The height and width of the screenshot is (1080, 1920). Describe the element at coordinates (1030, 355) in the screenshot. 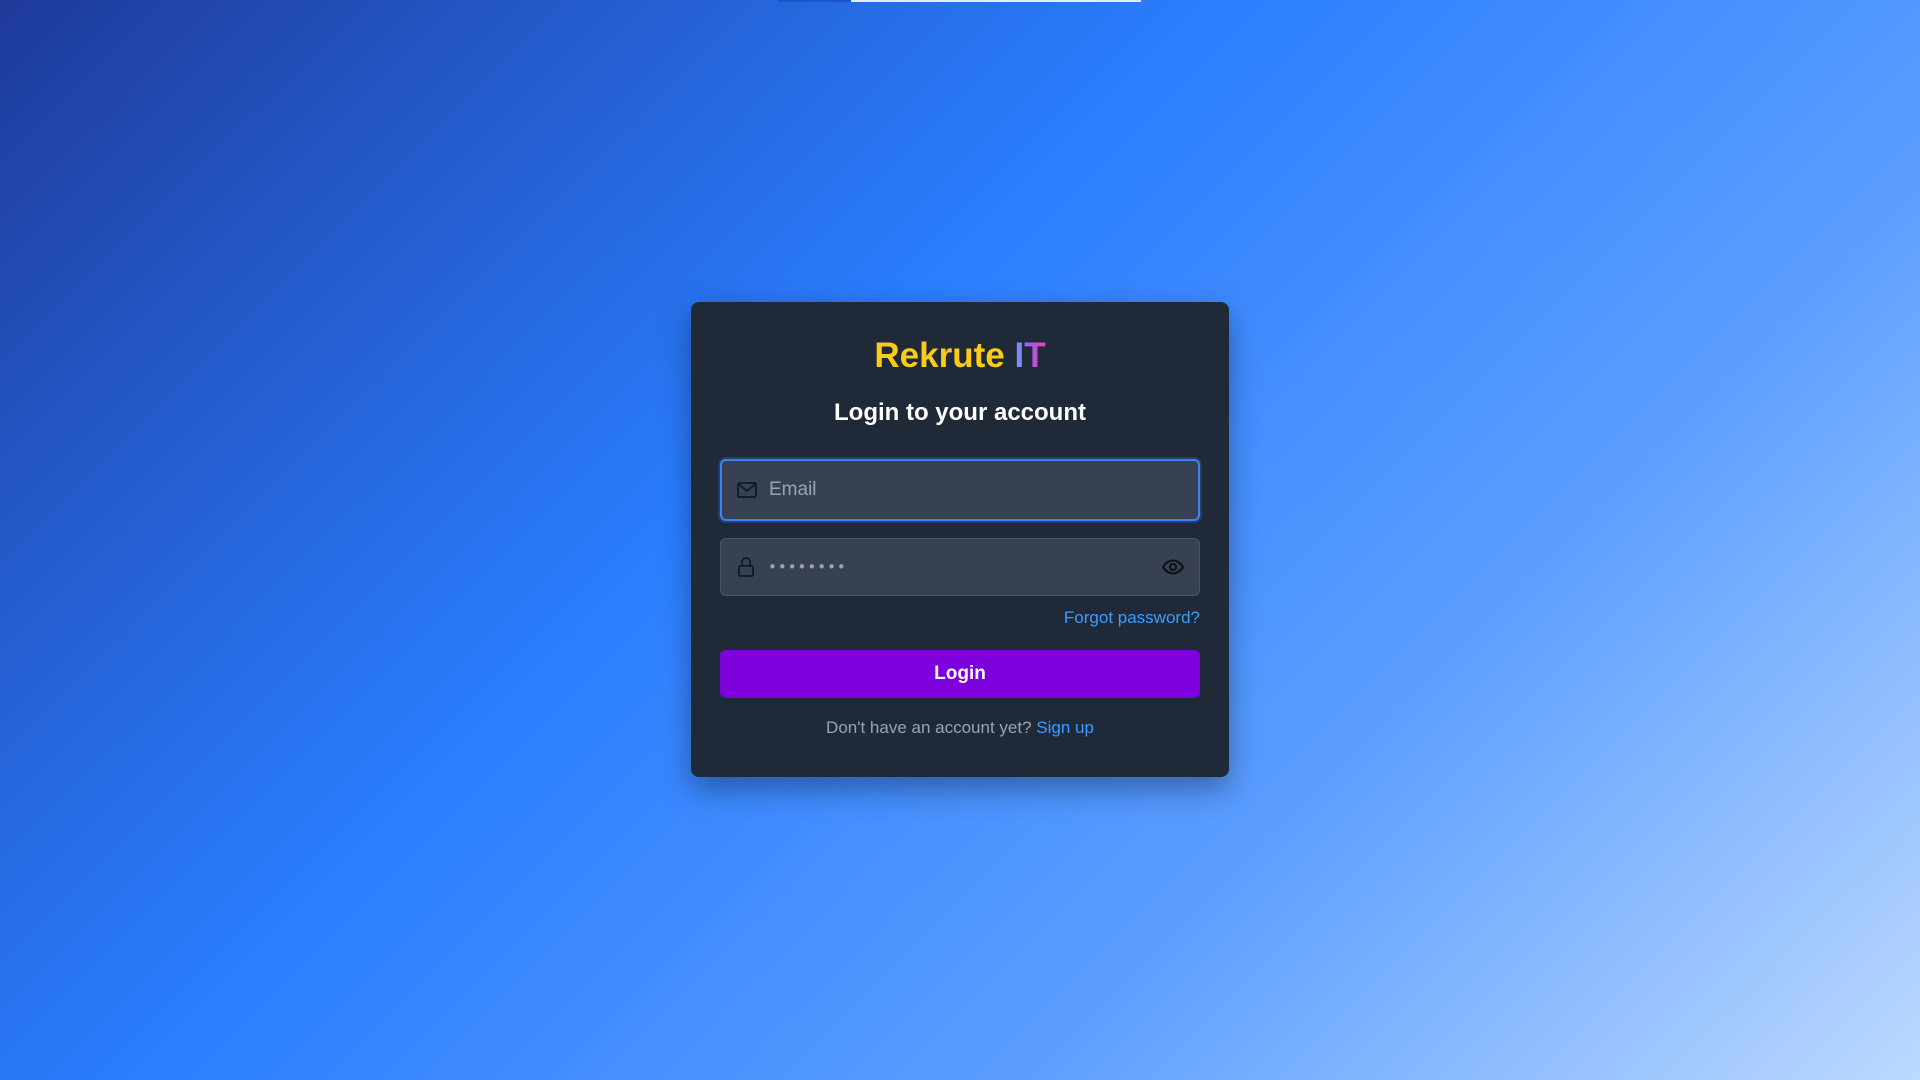

I see `brand-name-accent: IT` at that location.